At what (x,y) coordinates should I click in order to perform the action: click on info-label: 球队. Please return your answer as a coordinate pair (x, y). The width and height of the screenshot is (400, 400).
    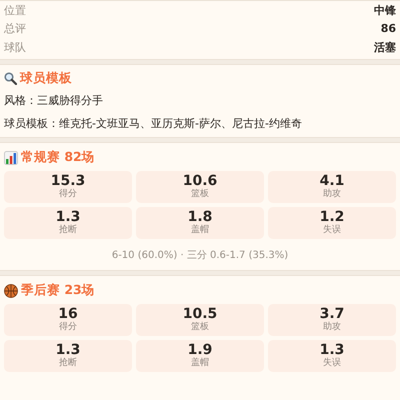
    Looking at the image, I should click on (15, 47).